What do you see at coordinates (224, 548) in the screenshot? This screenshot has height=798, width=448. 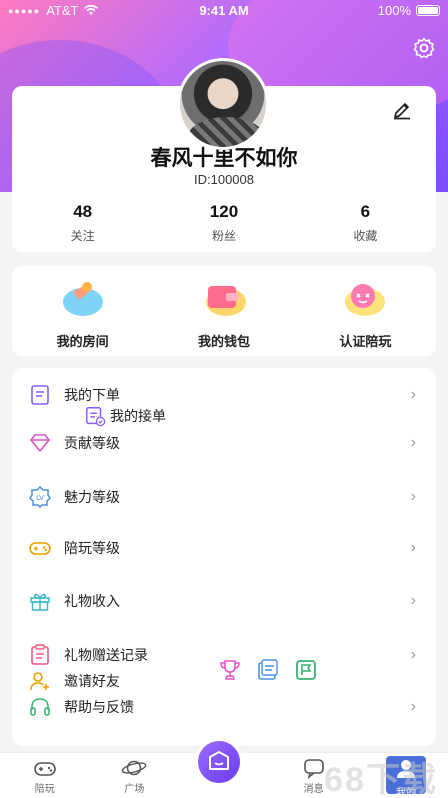 I see `menu-item-companion-level: 陪玩等级 ›` at bounding box center [224, 548].